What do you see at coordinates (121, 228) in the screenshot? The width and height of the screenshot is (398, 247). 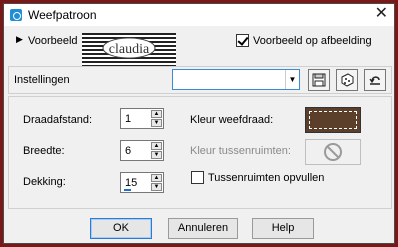 I see `ok-button: OK` at bounding box center [121, 228].